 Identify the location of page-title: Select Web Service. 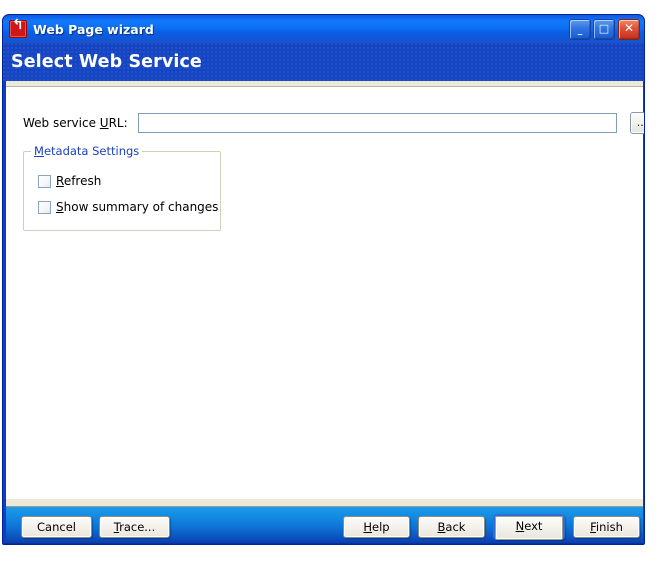
(106, 62).